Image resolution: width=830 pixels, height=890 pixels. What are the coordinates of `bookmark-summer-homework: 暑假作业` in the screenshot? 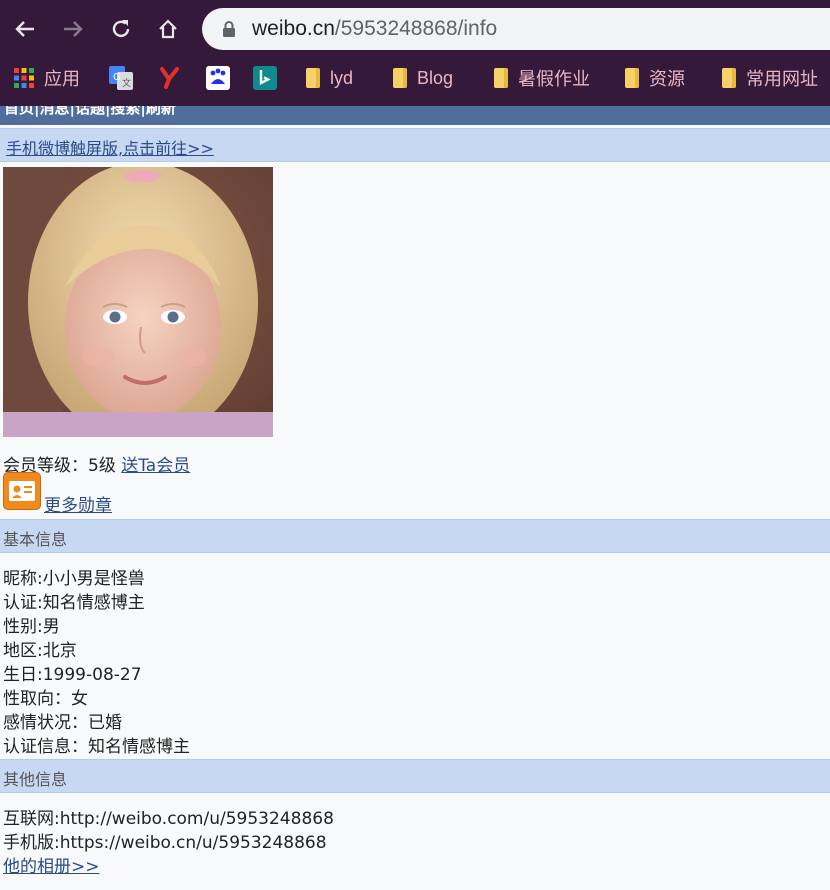 It's located at (542, 78).